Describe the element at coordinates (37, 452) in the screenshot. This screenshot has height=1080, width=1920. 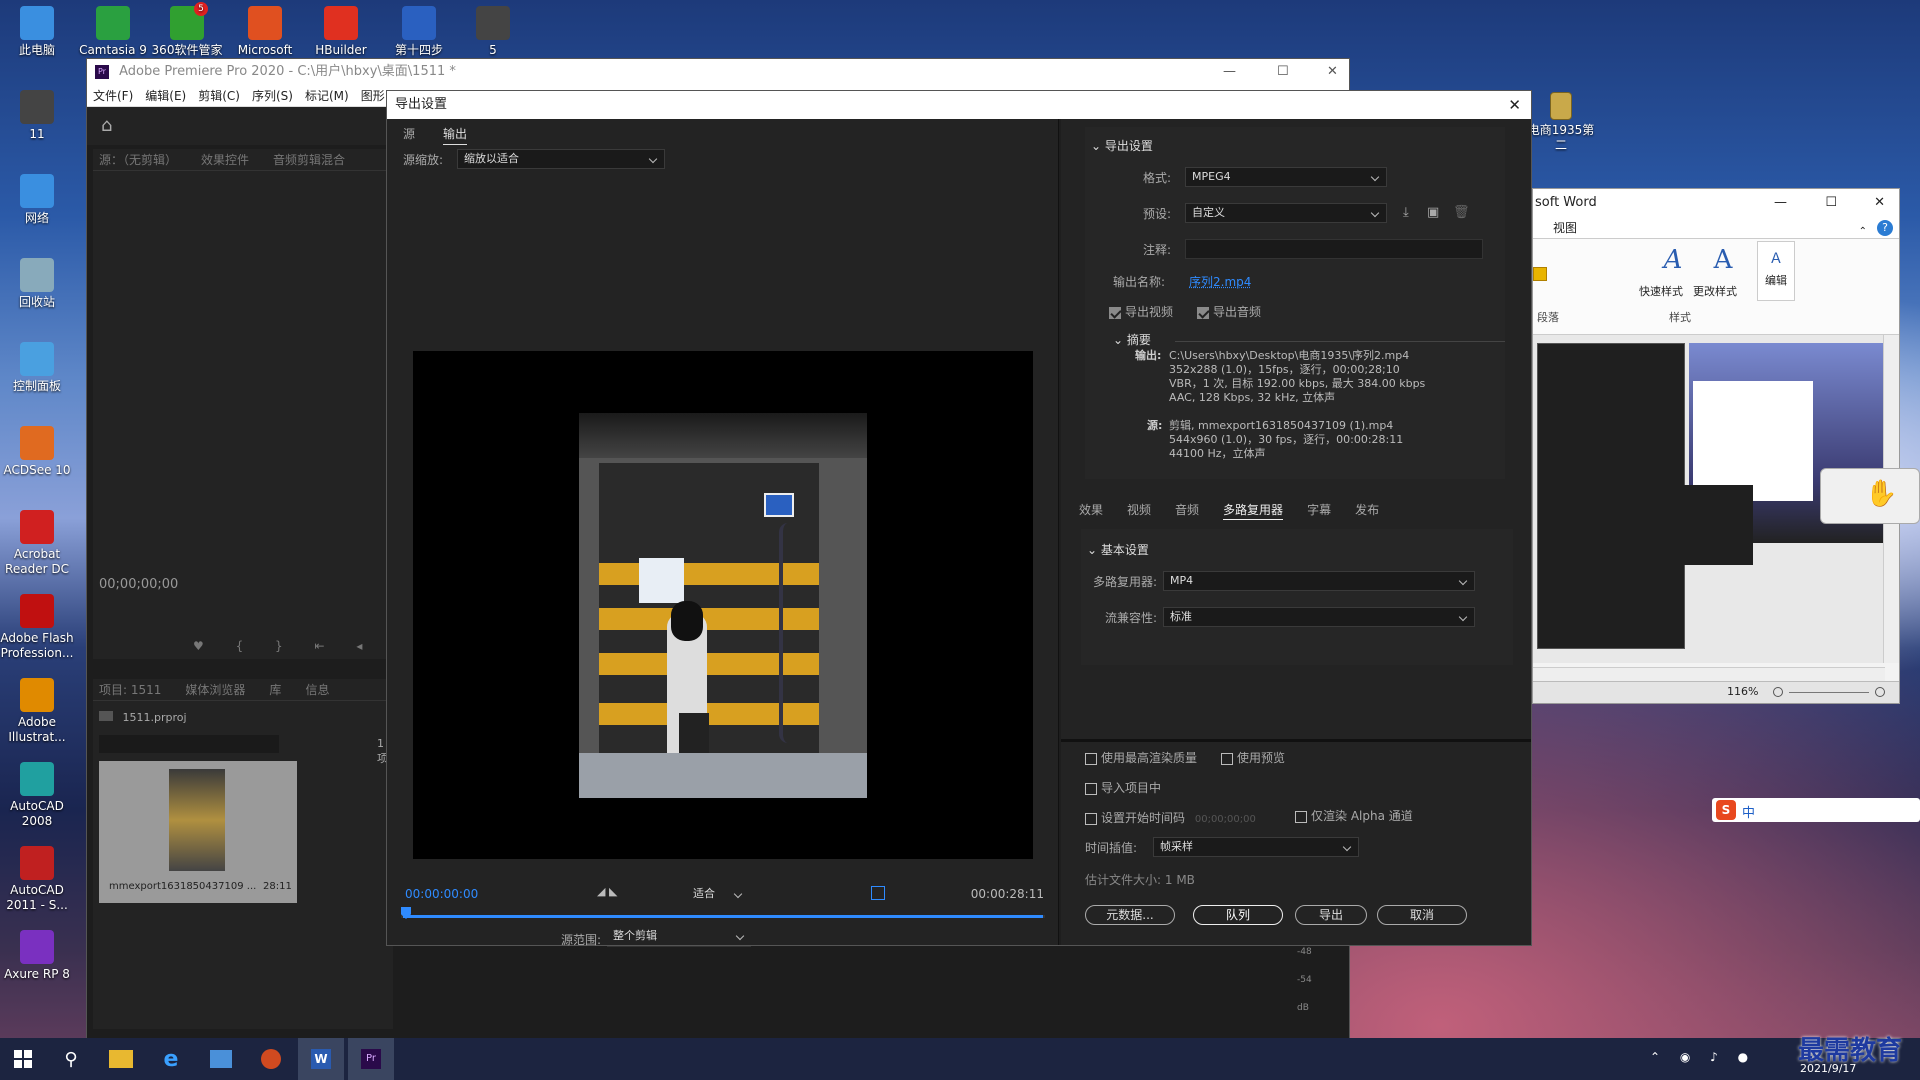
I see `desktop-icon: ACDSee 10` at that location.